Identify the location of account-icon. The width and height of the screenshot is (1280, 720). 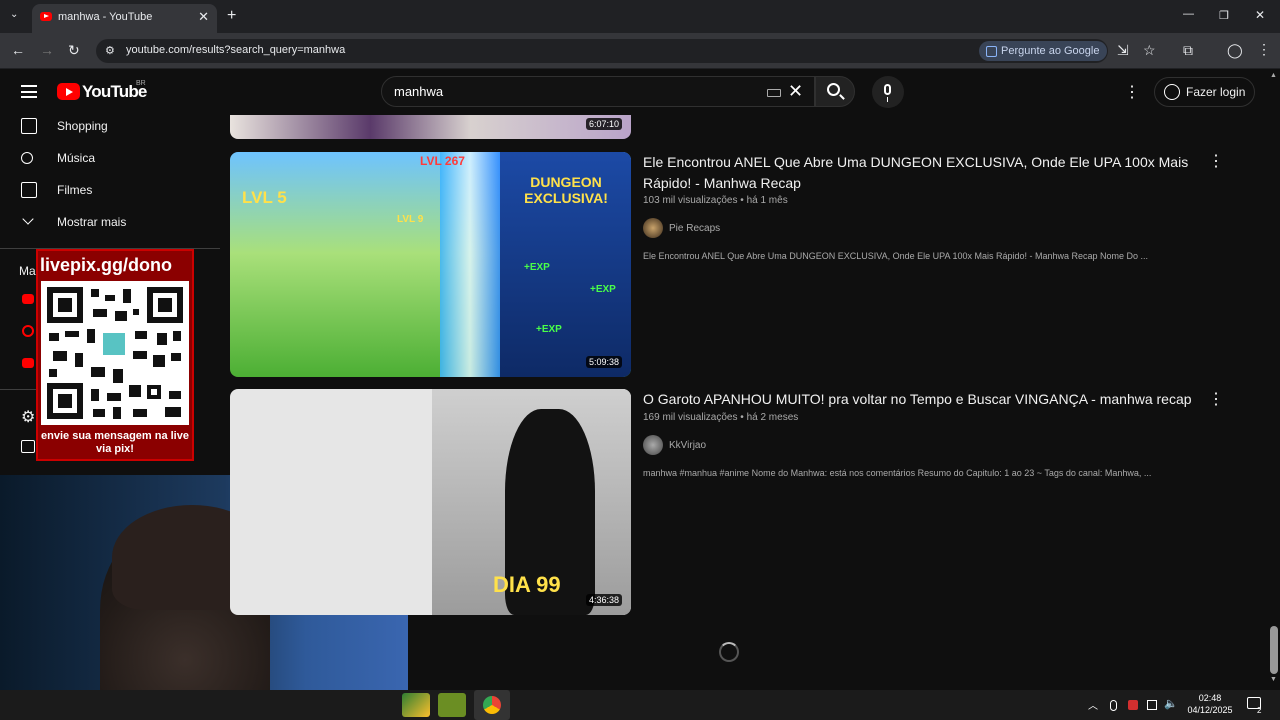
(1172, 92).